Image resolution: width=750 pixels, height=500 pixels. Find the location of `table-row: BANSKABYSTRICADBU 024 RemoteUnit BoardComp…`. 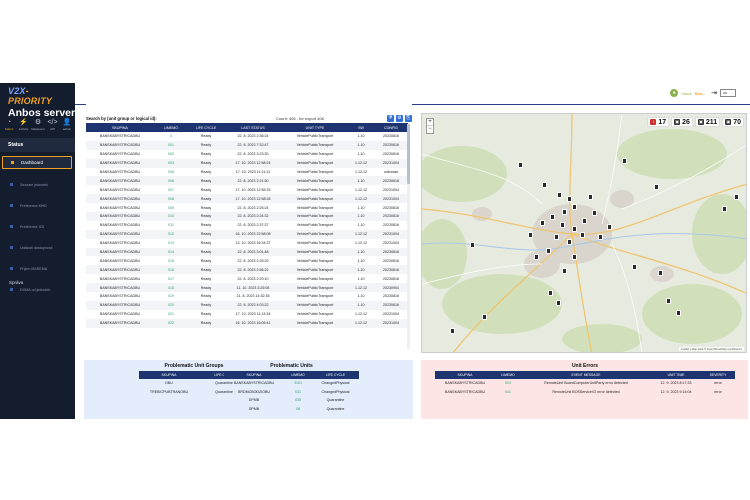

table-row: BANSKABYSTRICADBU 024 RemoteUnit BoardComp… is located at coordinates (585, 383).